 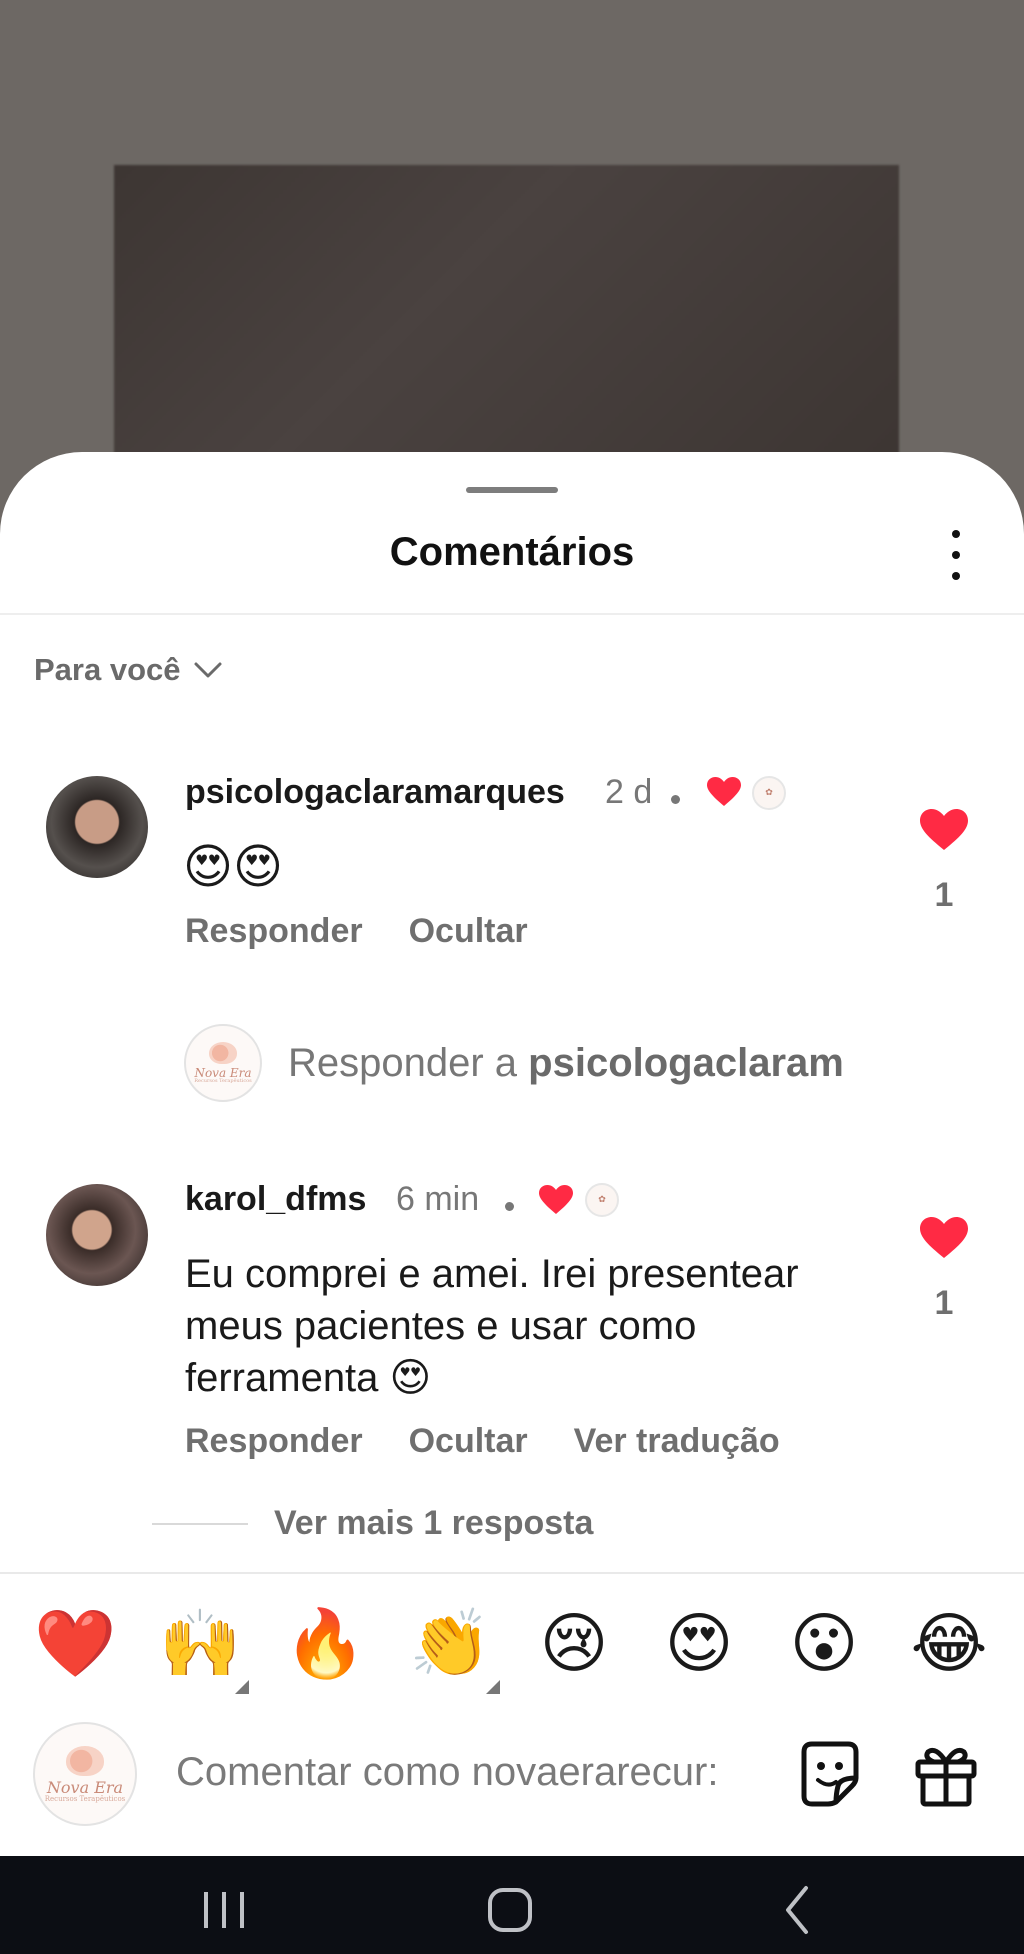 What do you see at coordinates (512, 1649) in the screenshot?
I see `emoji-quick-bar: ❤️ 🙌 🔥 👏 😢 😍 😮 😂` at bounding box center [512, 1649].